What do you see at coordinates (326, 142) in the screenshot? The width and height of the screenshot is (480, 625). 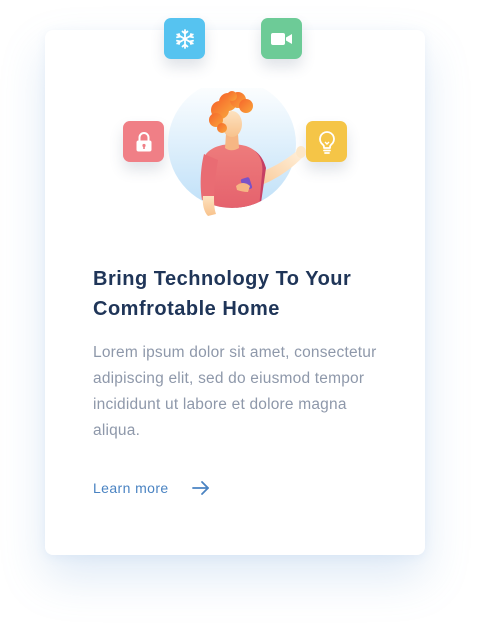 I see `lightbulb-icon` at bounding box center [326, 142].